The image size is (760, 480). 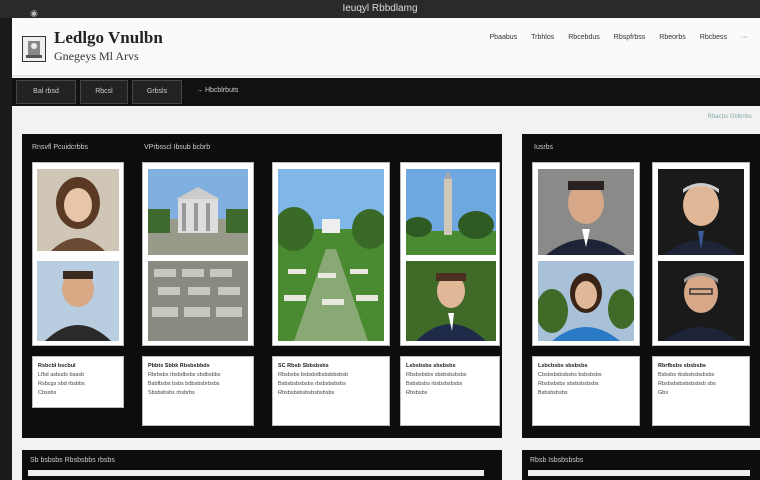 I want to click on landmark-photo, so click(x=198, y=212).